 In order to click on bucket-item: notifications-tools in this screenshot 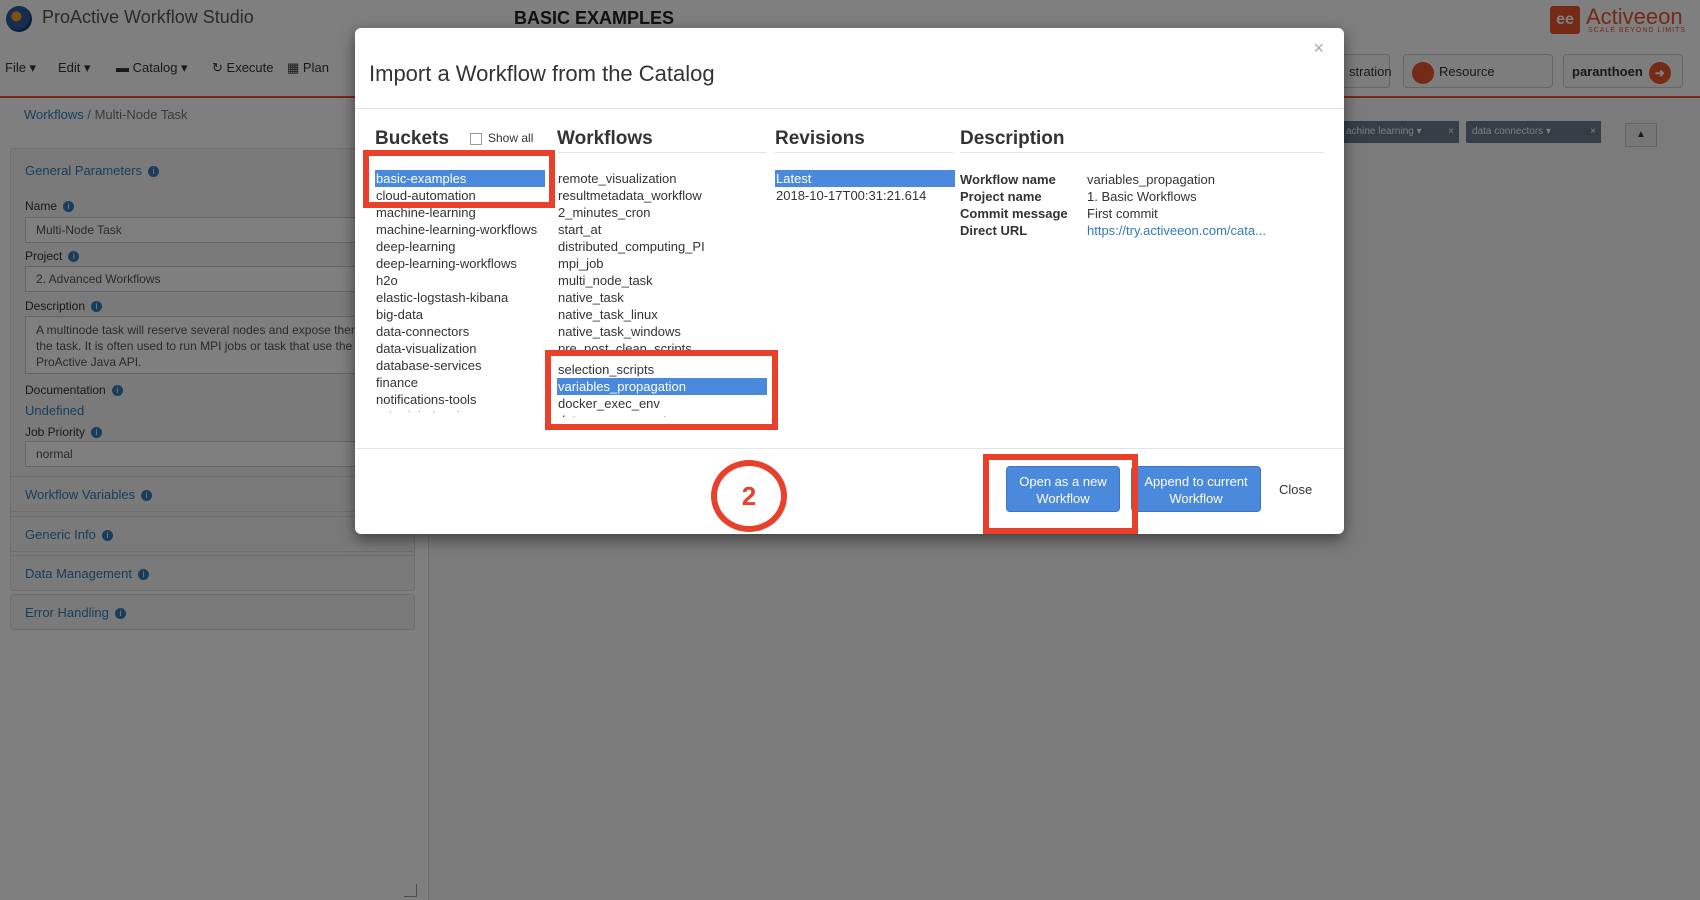, I will do `click(460, 399)`.